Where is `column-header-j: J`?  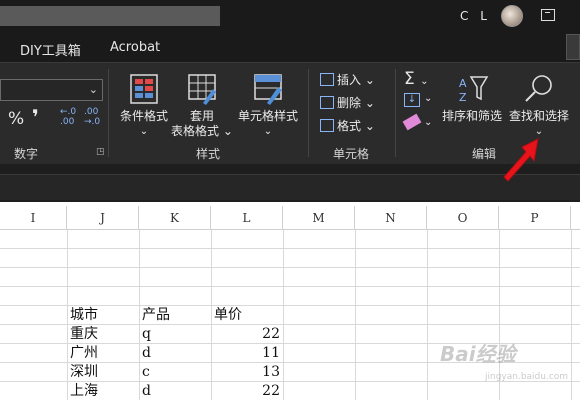 column-header-j: J is located at coordinates (103, 218).